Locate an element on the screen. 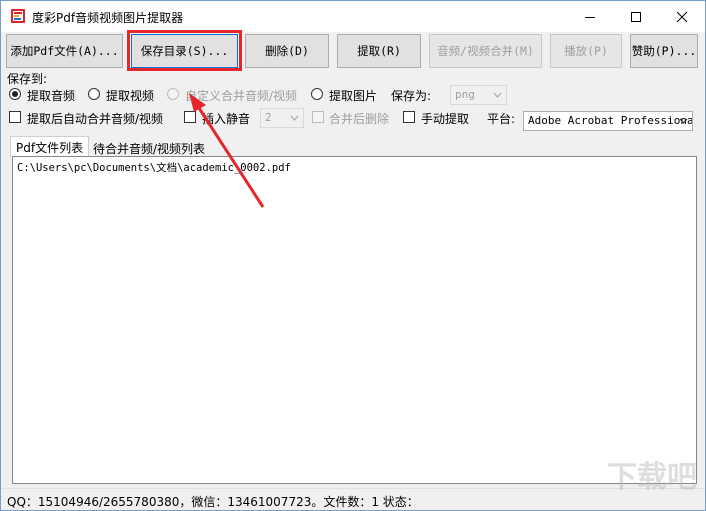 This screenshot has width=706, height=511. minimize-icon is located at coordinates (590, 17).